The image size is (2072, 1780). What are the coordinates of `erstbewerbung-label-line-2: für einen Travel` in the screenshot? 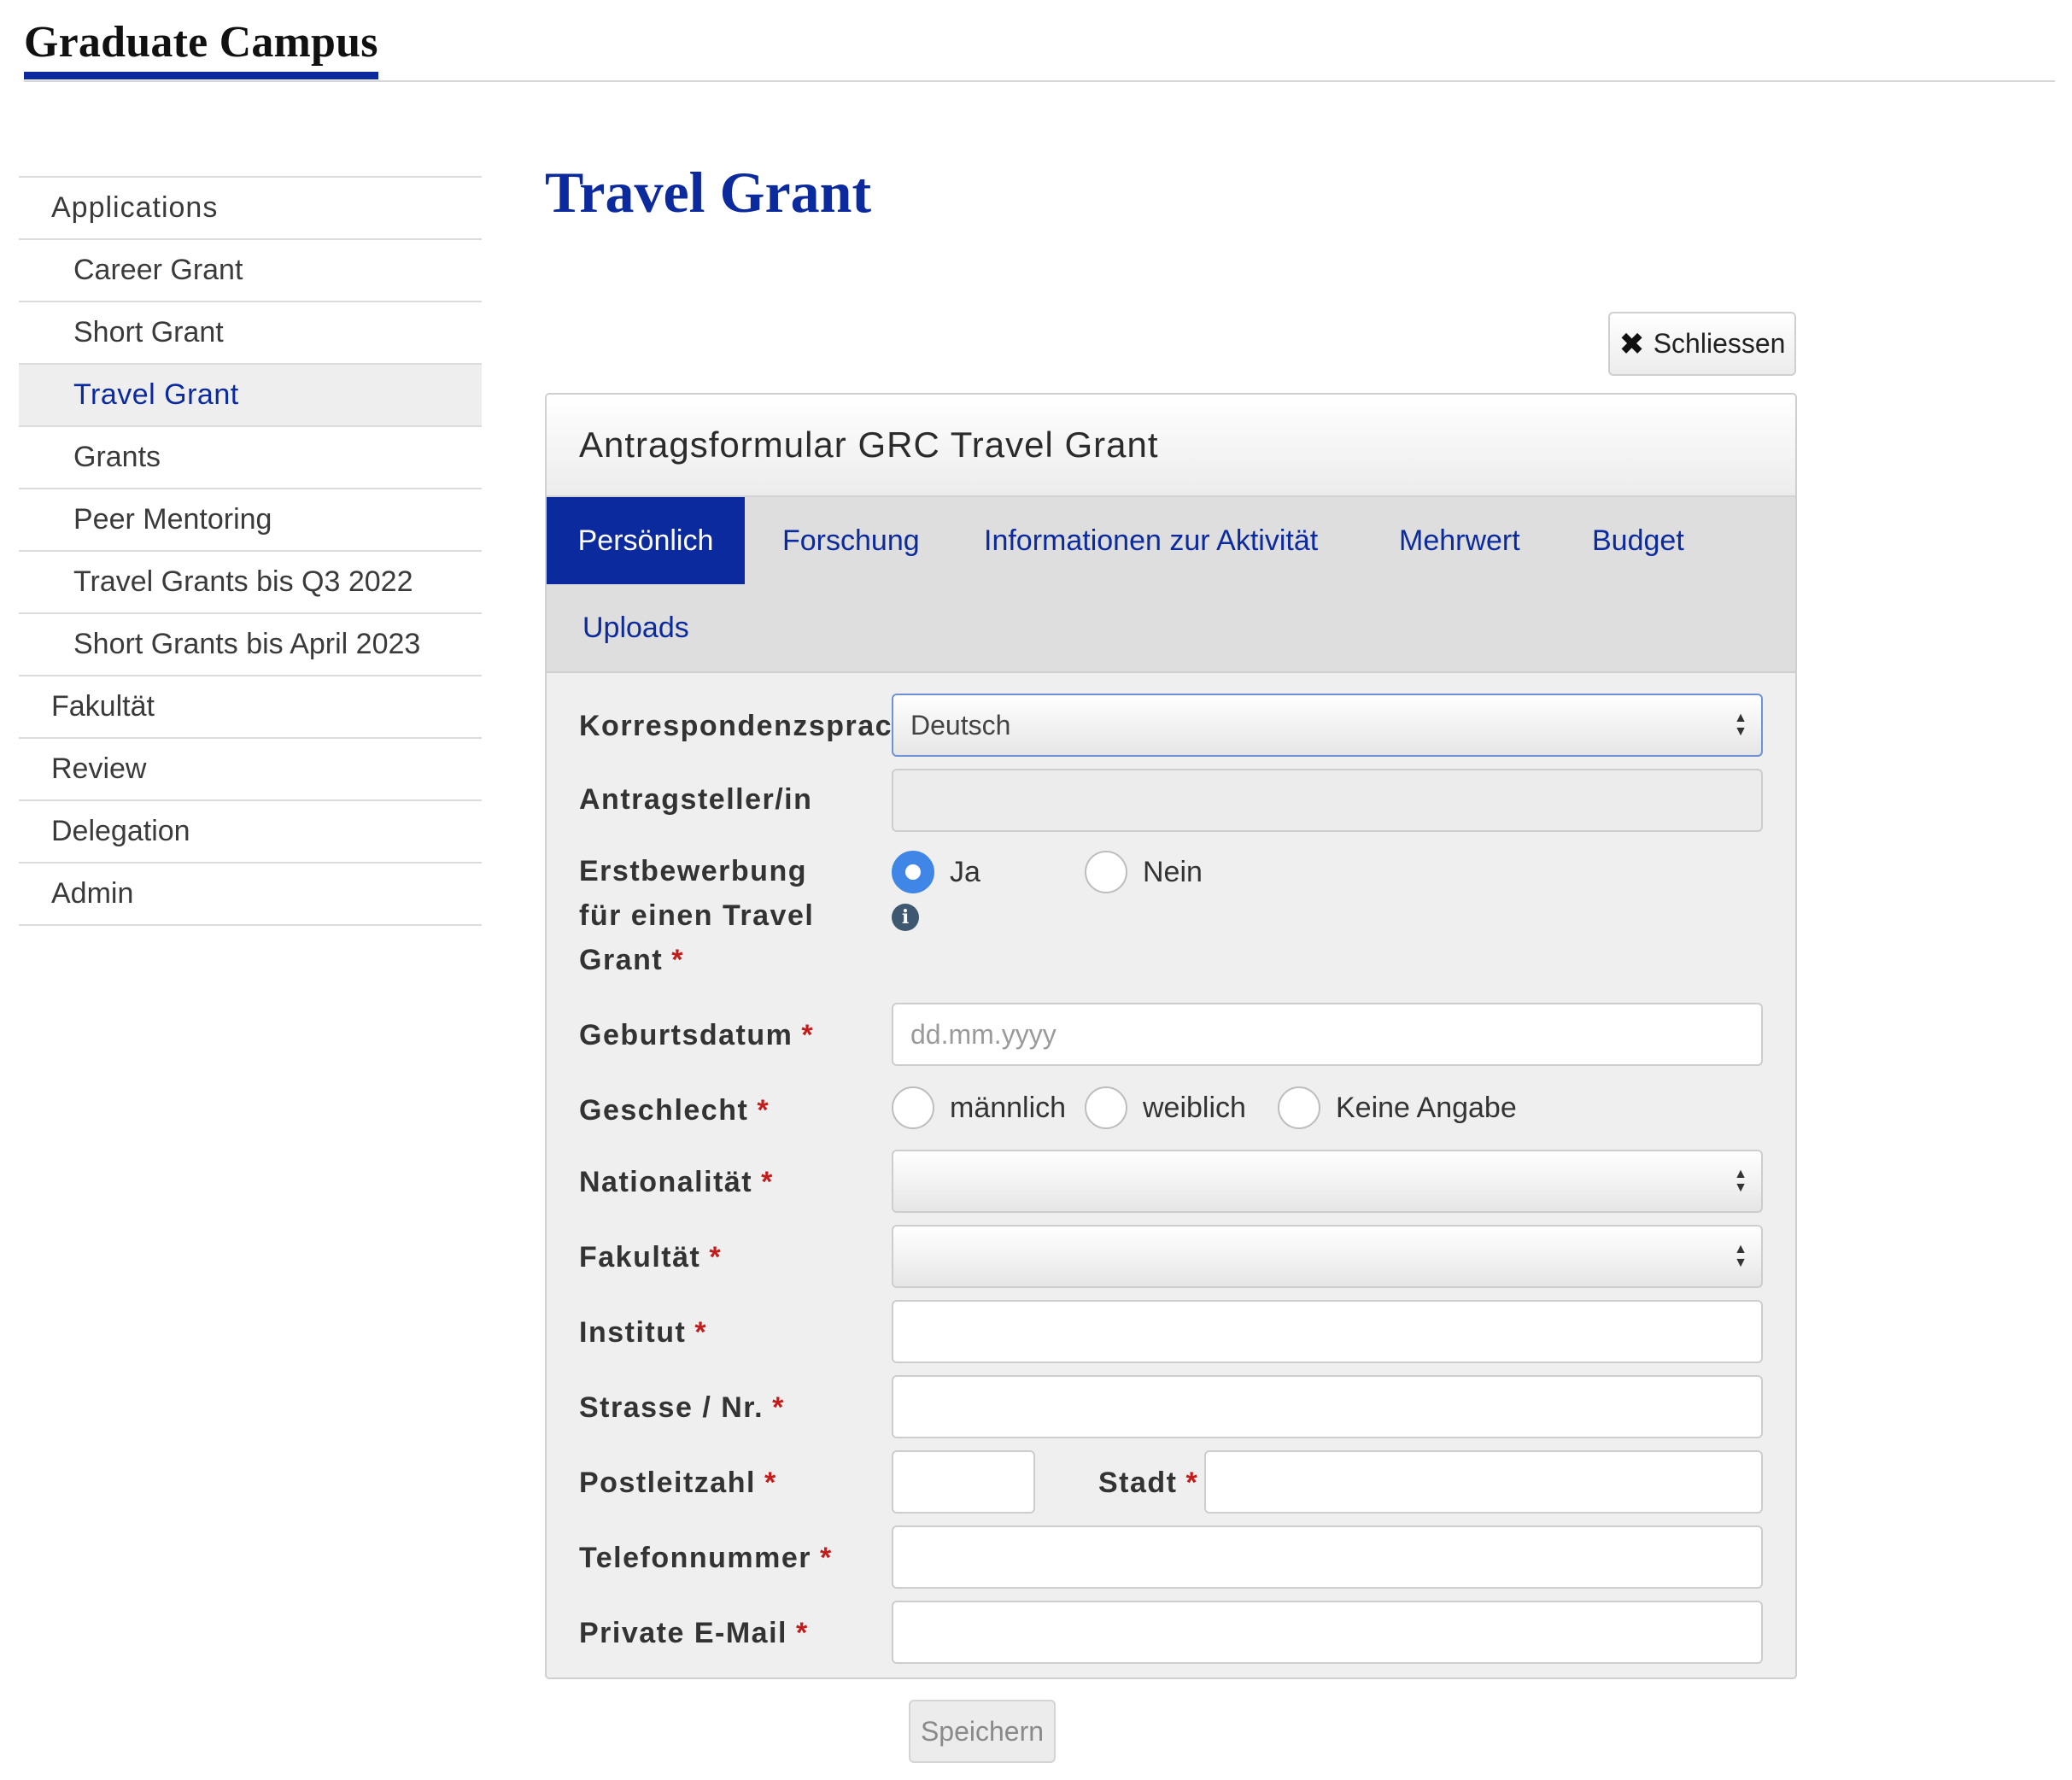 It's located at (697, 915).